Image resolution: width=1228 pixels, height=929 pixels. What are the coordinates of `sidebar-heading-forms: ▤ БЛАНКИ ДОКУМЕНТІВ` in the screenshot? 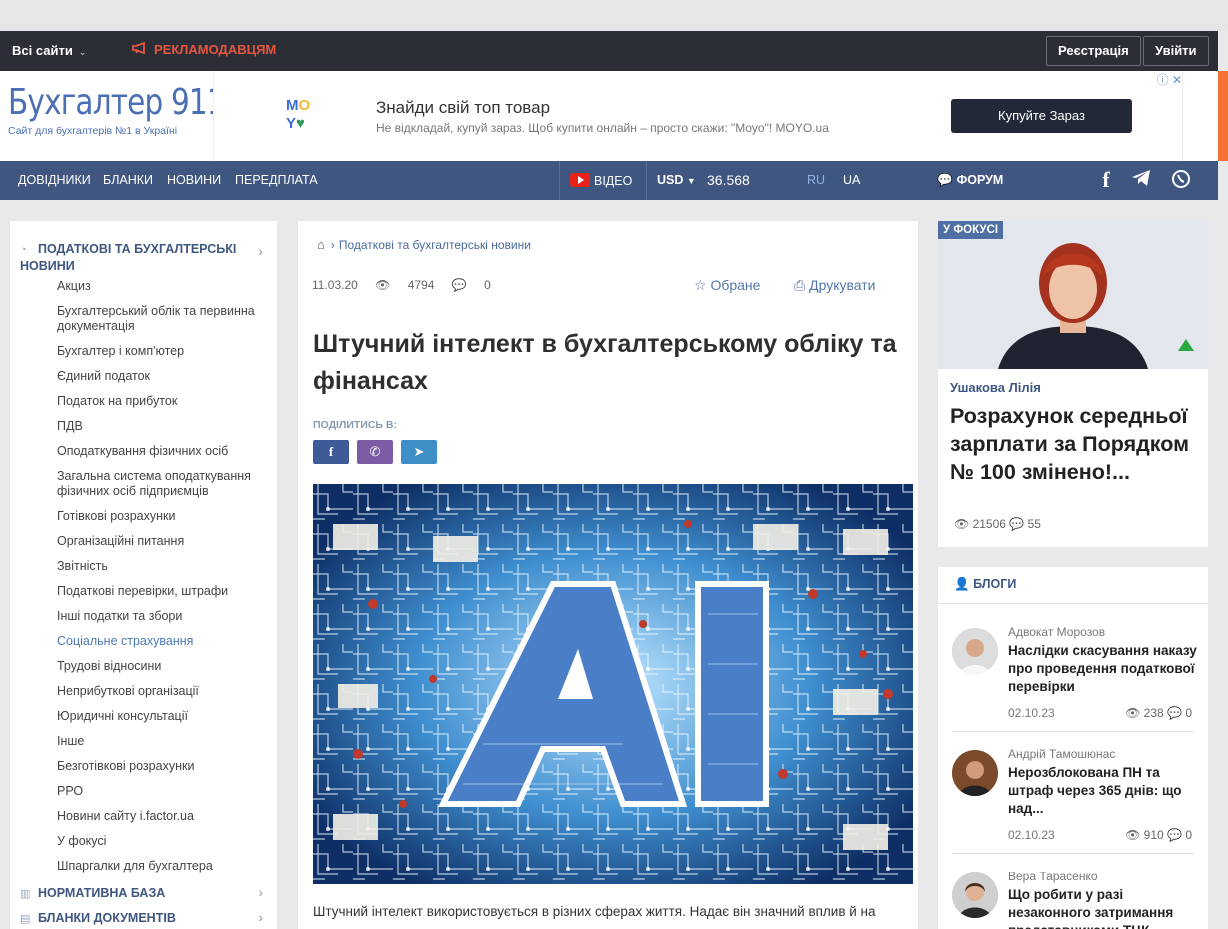 It's located at (98, 918).